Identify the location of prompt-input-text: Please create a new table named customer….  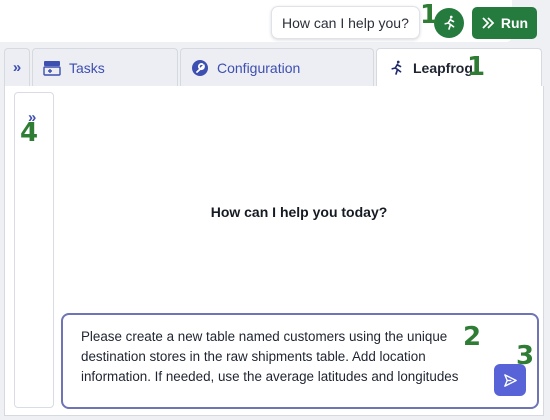
(287, 357).